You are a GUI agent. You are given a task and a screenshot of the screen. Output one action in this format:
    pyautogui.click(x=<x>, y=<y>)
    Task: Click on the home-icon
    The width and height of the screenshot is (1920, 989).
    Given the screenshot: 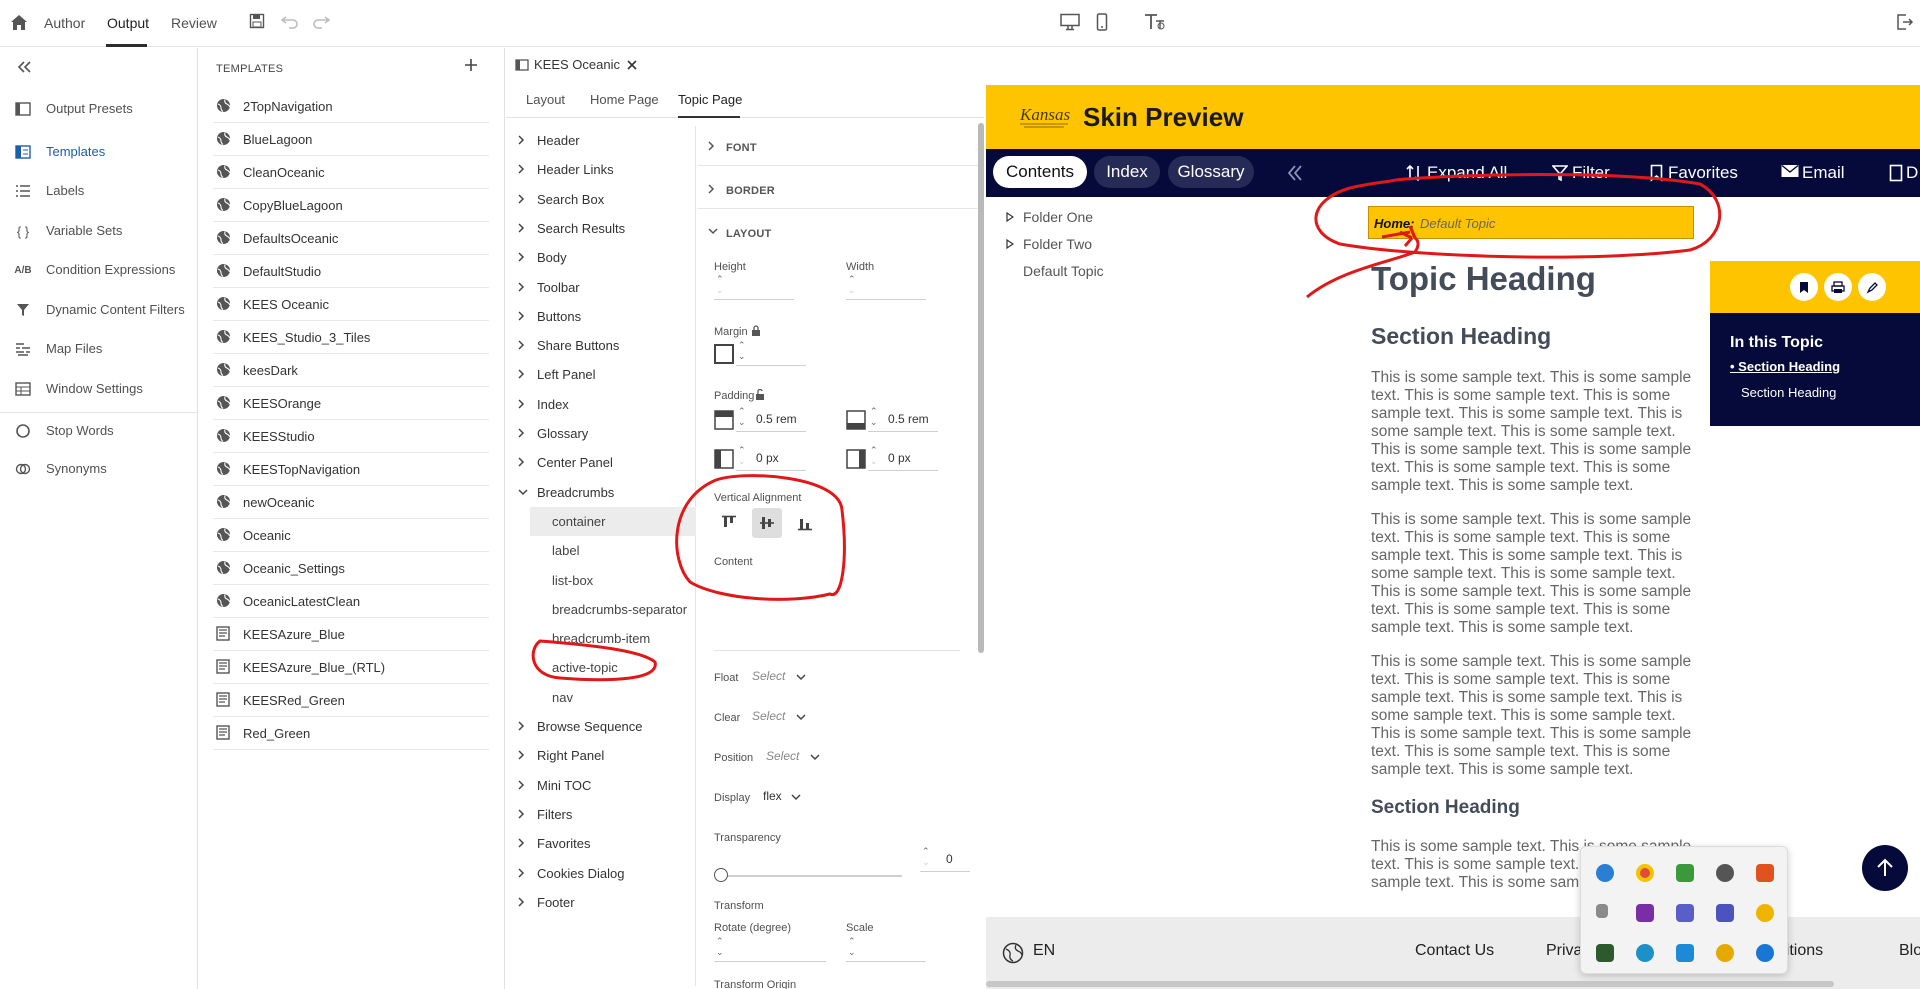 What is the action you would take?
    pyautogui.click(x=19, y=22)
    